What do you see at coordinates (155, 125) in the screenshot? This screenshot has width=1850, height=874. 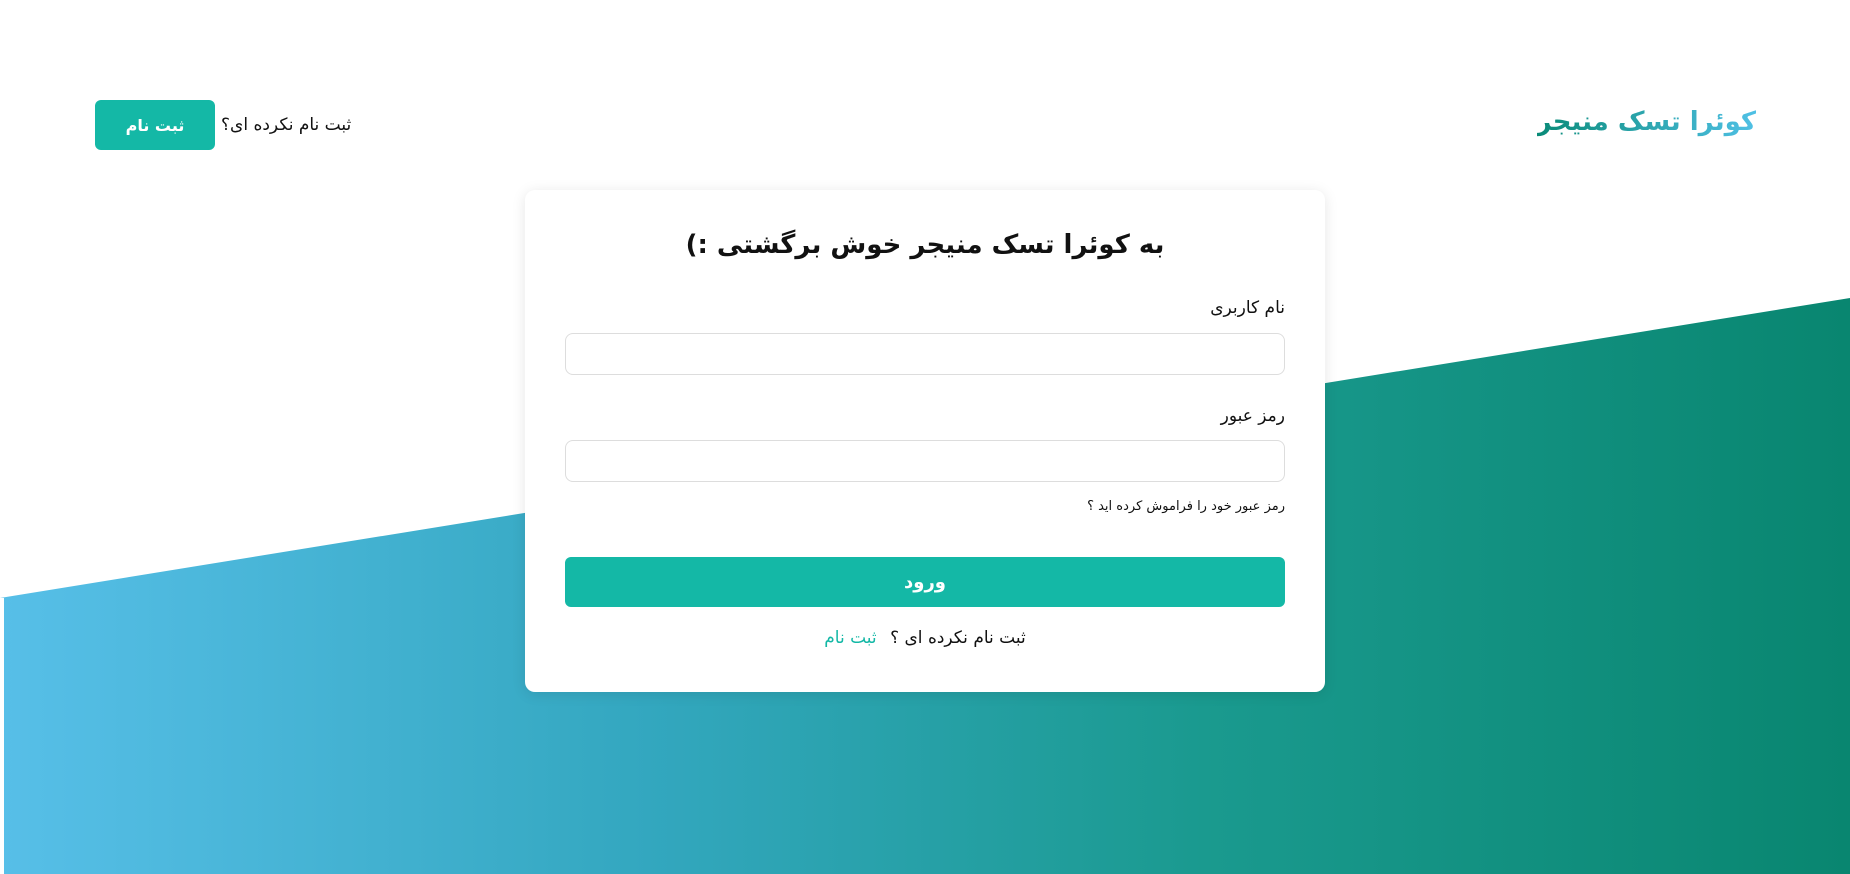 I see `header-register-button: ثبت نام` at bounding box center [155, 125].